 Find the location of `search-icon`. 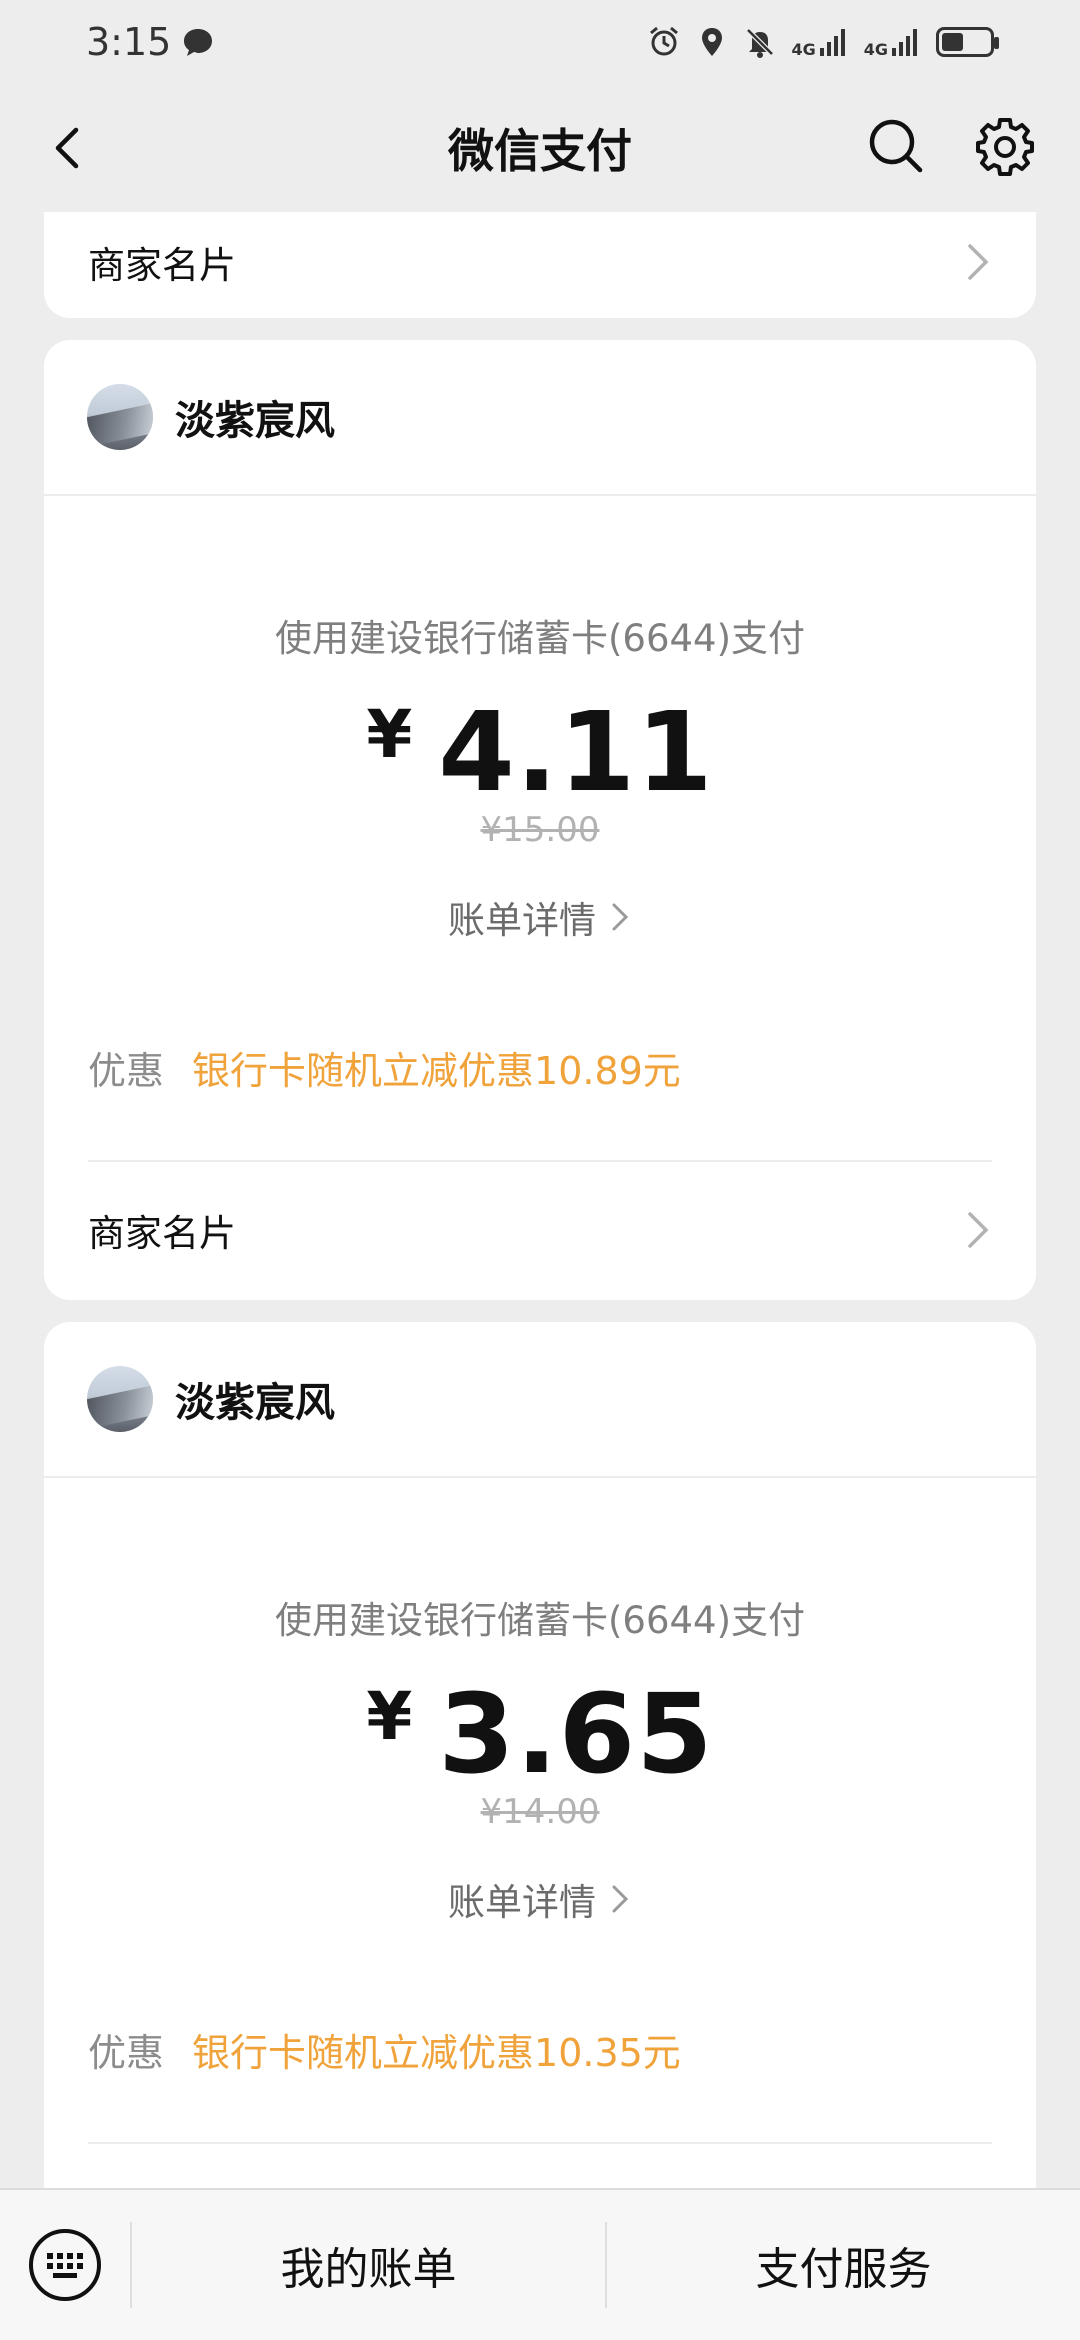

search-icon is located at coordinates (896, 146).